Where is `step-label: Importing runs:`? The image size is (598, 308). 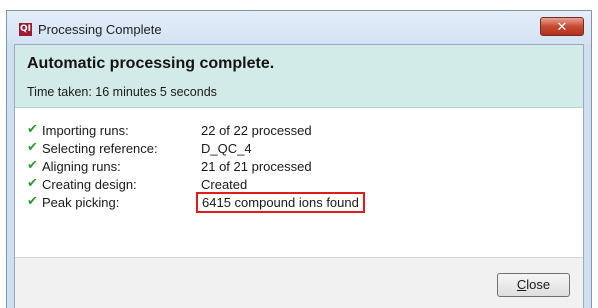
step-label: Importing runs: is located at coordinates (85, 130).